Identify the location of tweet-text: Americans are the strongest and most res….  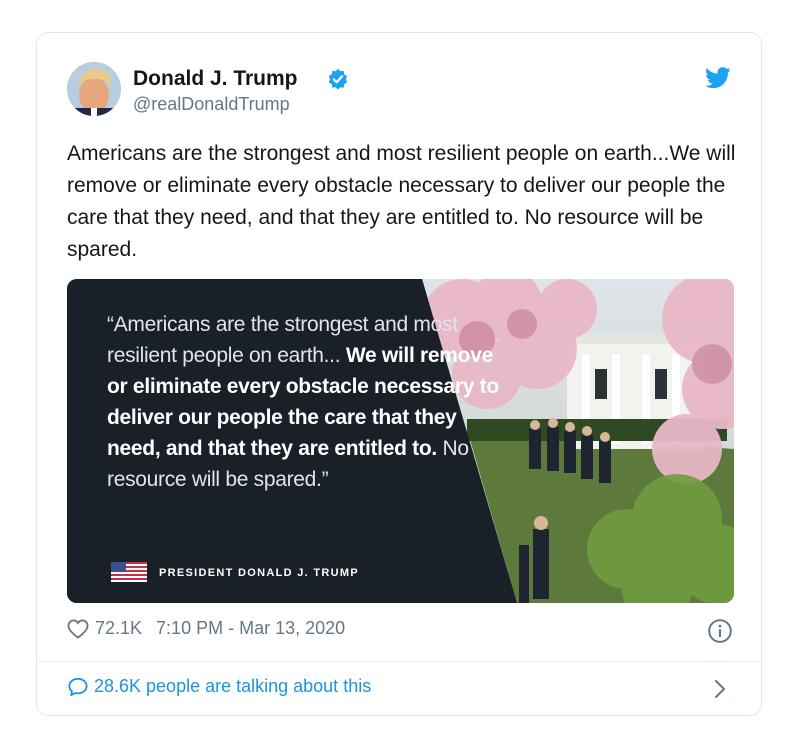
(401, 201).